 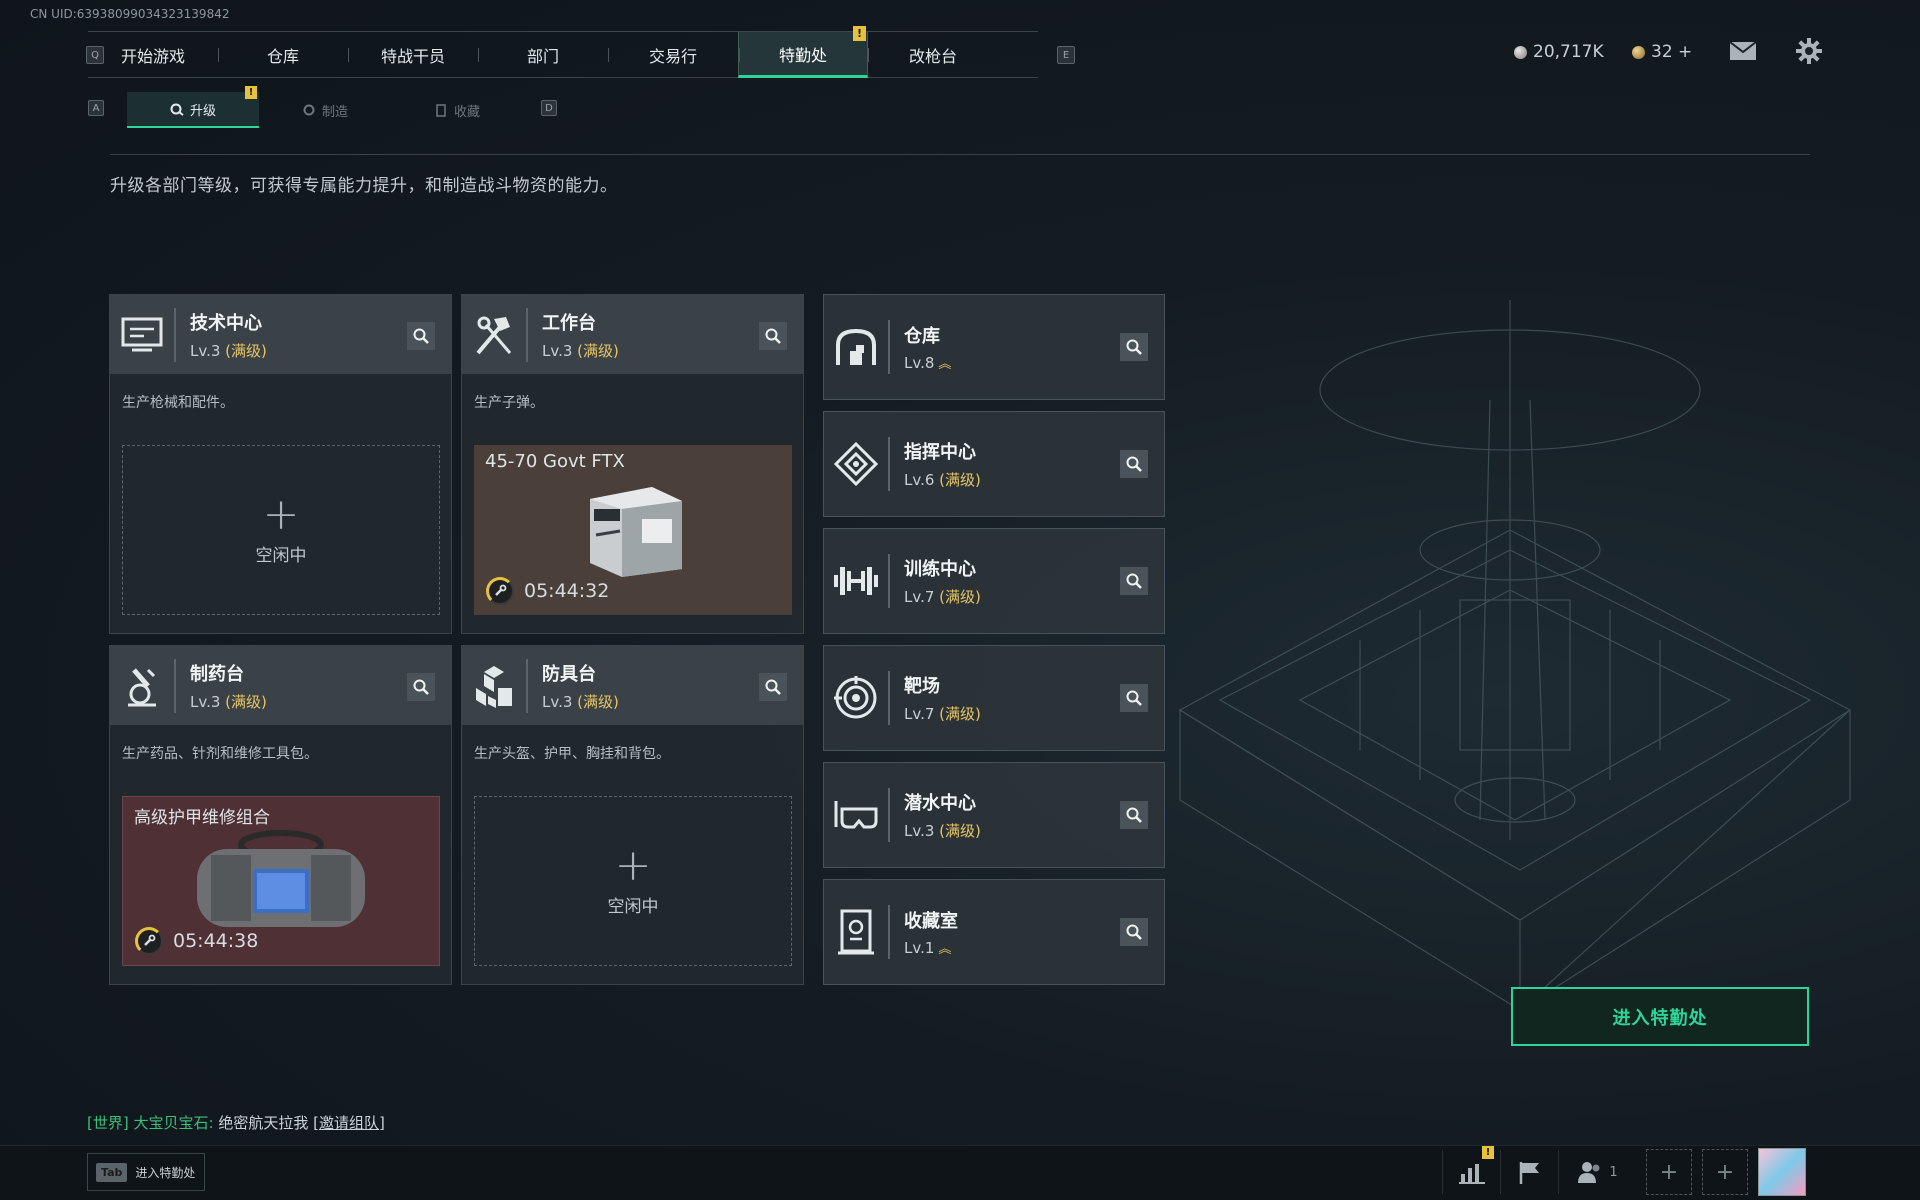 What do you see at coordinates (994, 581) in the screenshot?
I see `facility-card-training-center: 训练中心 Lv.7 (满级)` at bounding box center [994, 581].